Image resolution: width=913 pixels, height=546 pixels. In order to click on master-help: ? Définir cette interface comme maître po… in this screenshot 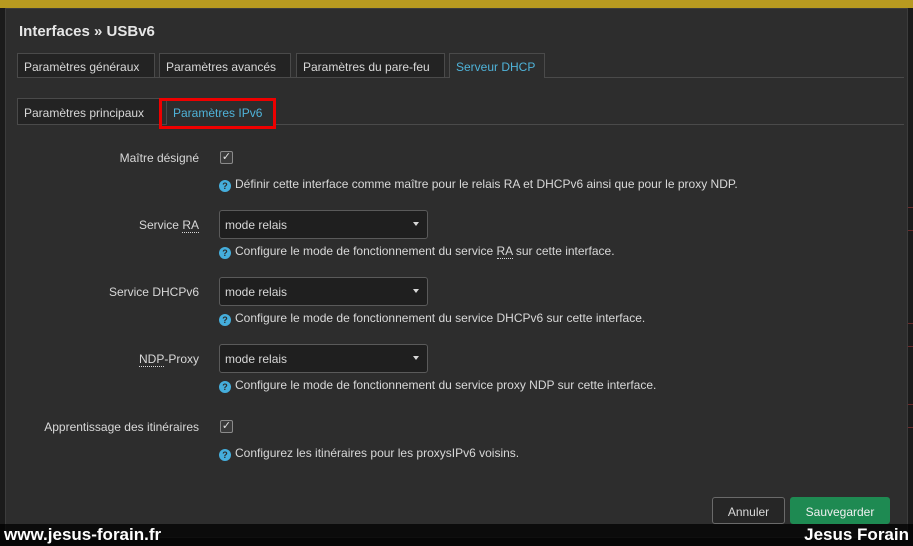, I will do `click(478, 184)`.